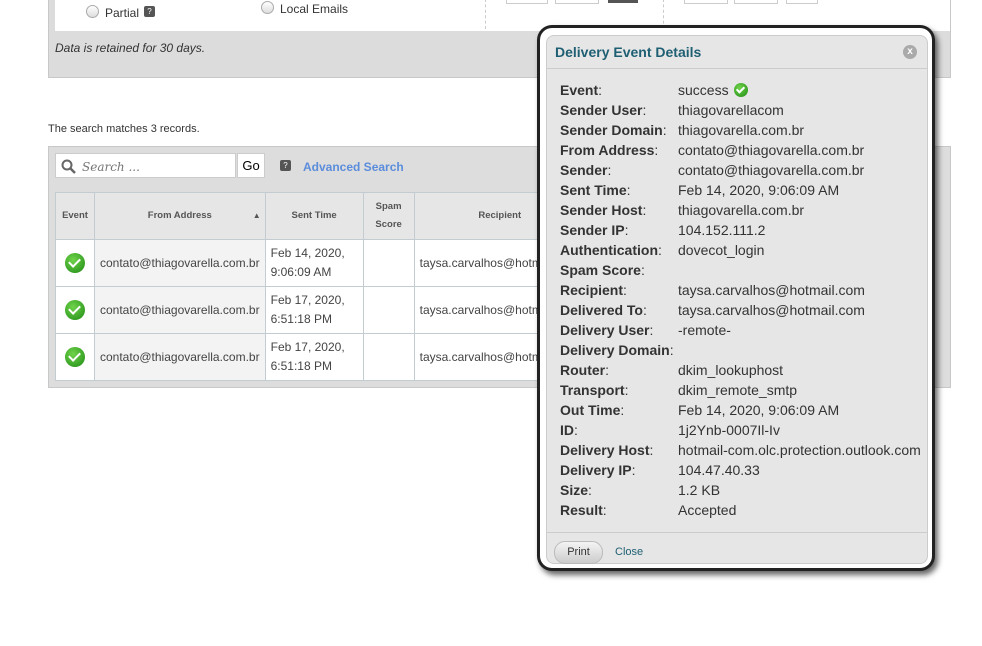 This screenshot has height=646, width=982. I want to click on detail-label: Sender Host:, so click(603, 210).